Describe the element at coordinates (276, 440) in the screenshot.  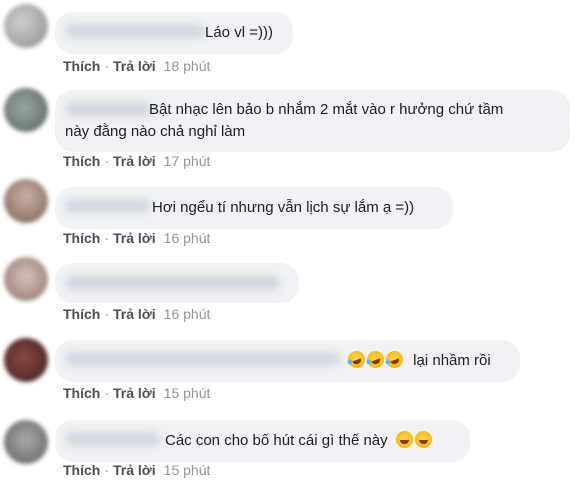
I see `comment-text: Các con cho bố hút cái gì thế này` at that location.